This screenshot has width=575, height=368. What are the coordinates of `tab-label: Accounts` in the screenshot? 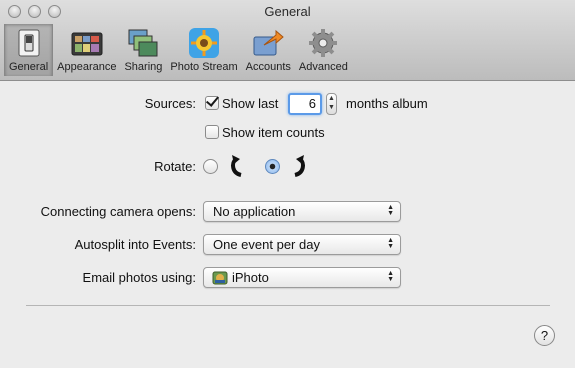 It's located at (268, 67).